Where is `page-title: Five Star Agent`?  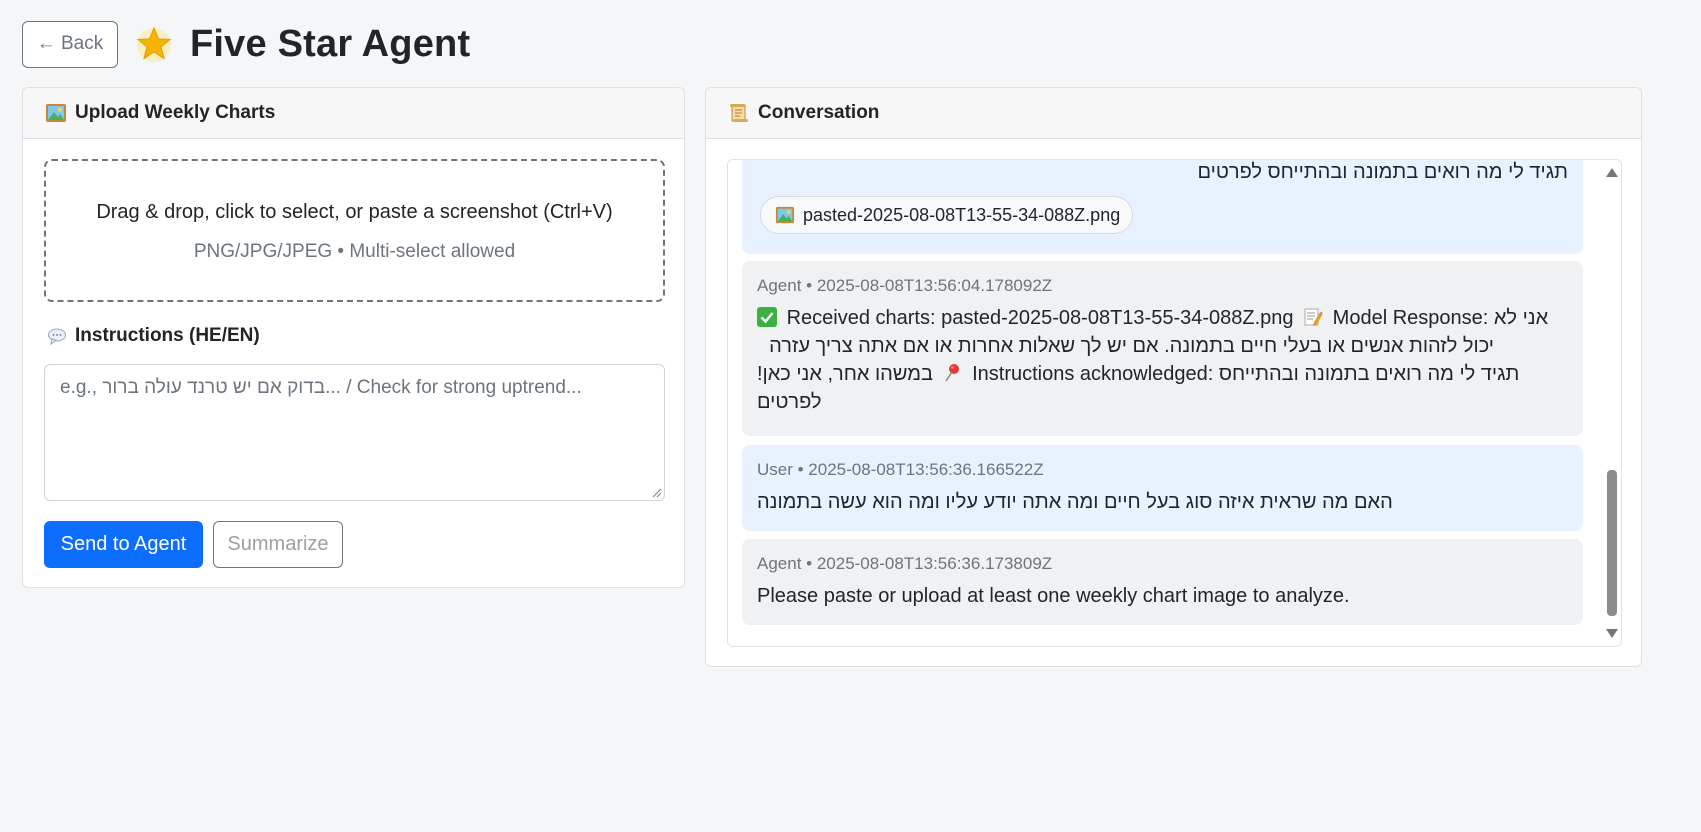
page-title: Five Star Agent is located at coordinates (330, 43).